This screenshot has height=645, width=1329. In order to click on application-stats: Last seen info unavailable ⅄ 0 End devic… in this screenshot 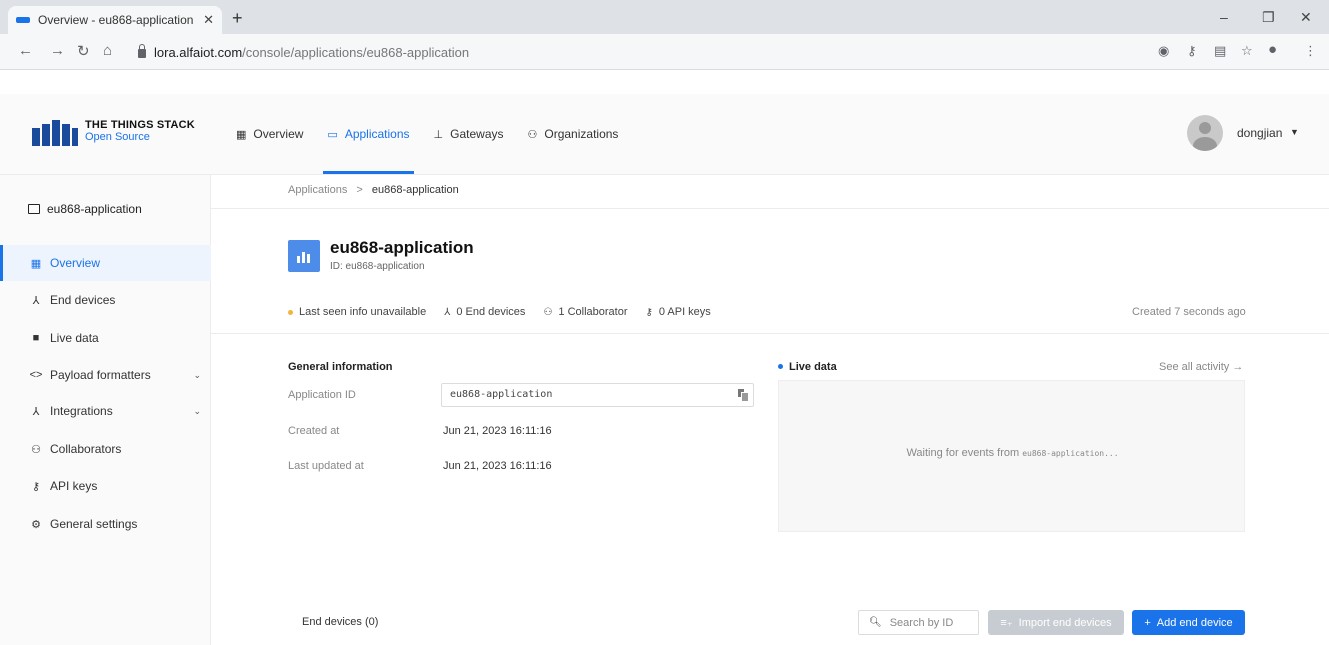, I will do `click(508, 312)`.